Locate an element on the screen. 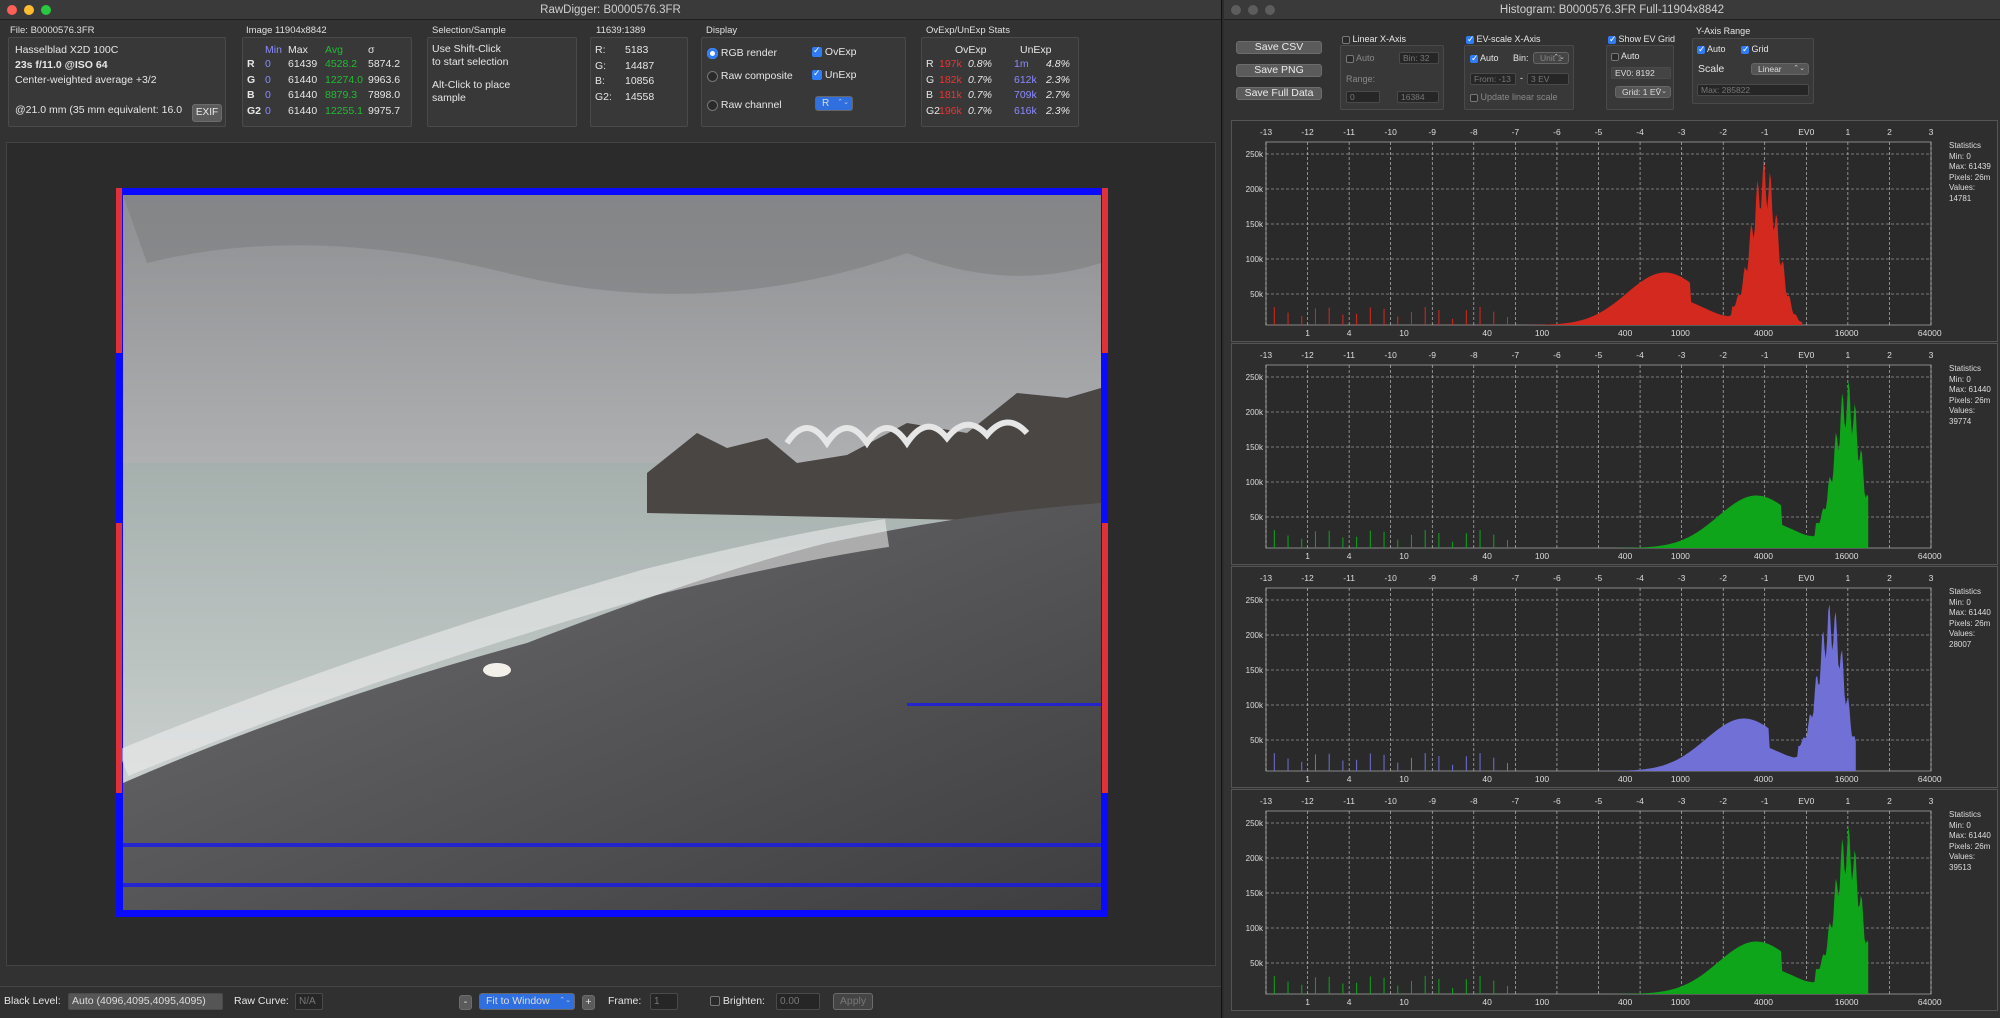  raw-channel-radio is located at coordinates (712, 105).